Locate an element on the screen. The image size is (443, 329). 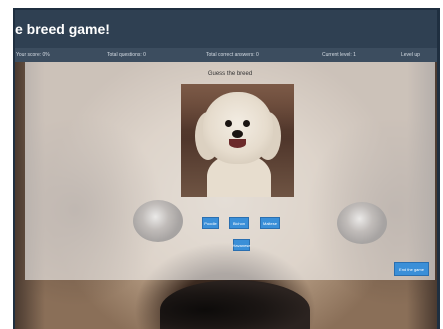
answer-button-3: Maltese is located at coordinates (270, 223).